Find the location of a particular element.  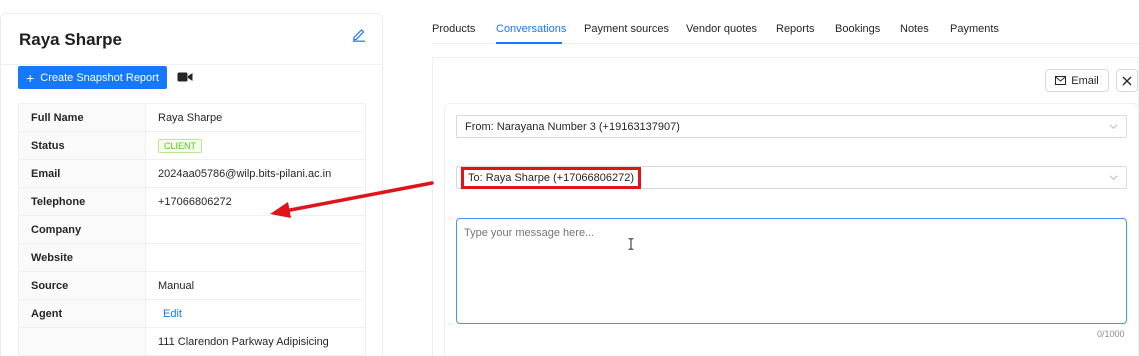

row-label: Source is located at coordinates (82, 285).